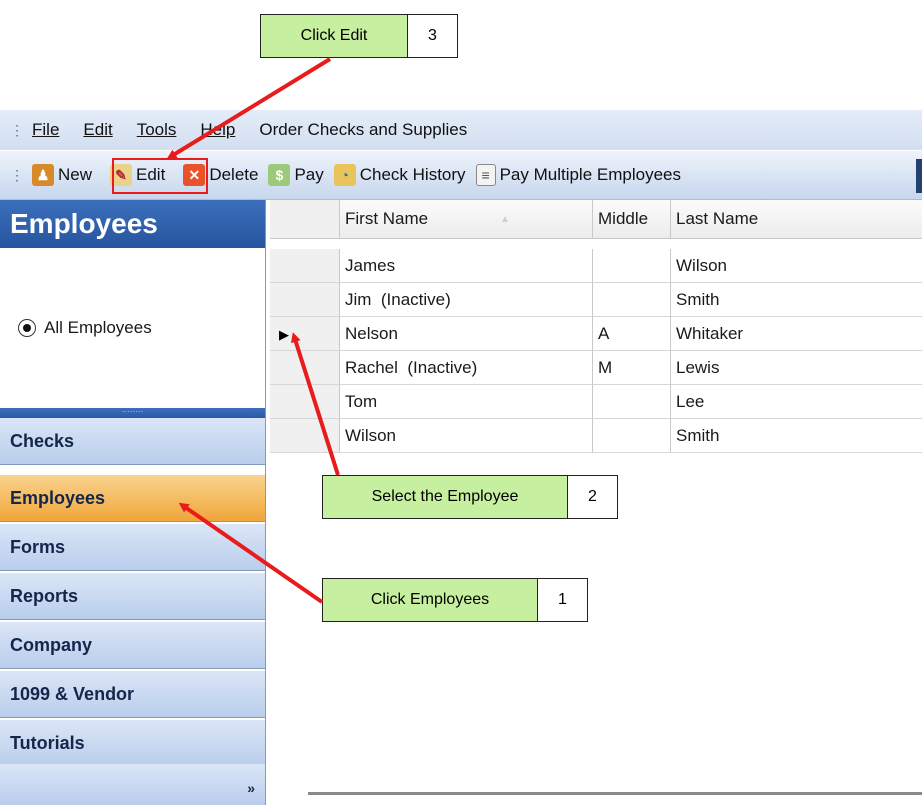 Image resolution: width=922 pixels, height=805 pixels. I want to click on table-row: Rachel (Inactive) M Lewis, so click(596, 368).